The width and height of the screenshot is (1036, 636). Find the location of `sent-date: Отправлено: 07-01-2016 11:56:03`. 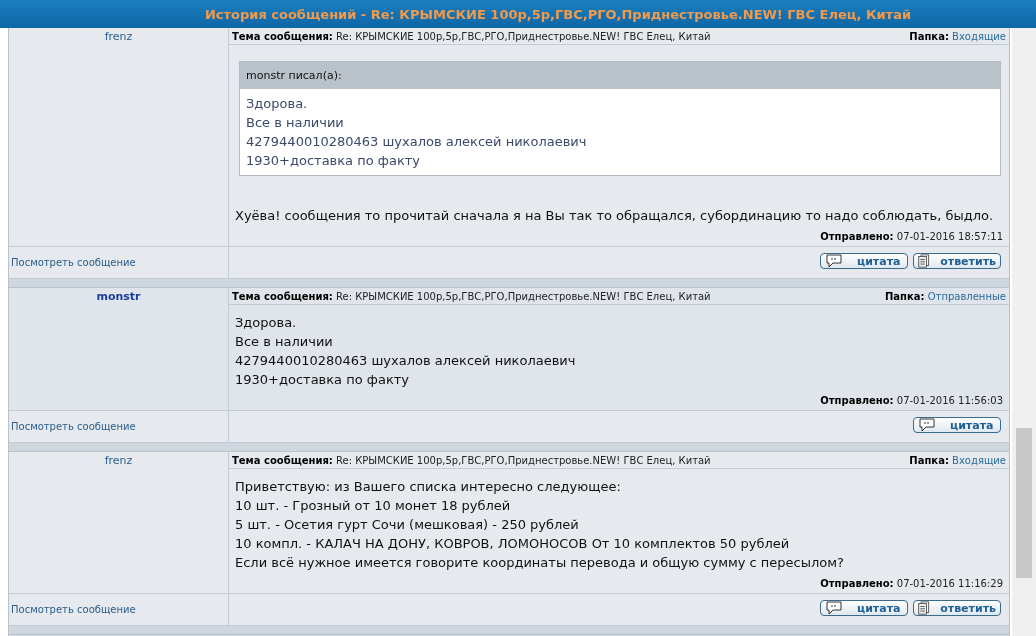

sent-date: Отправлено: 07-01-2016 11:56:03 is located at coordinates (911, 400).